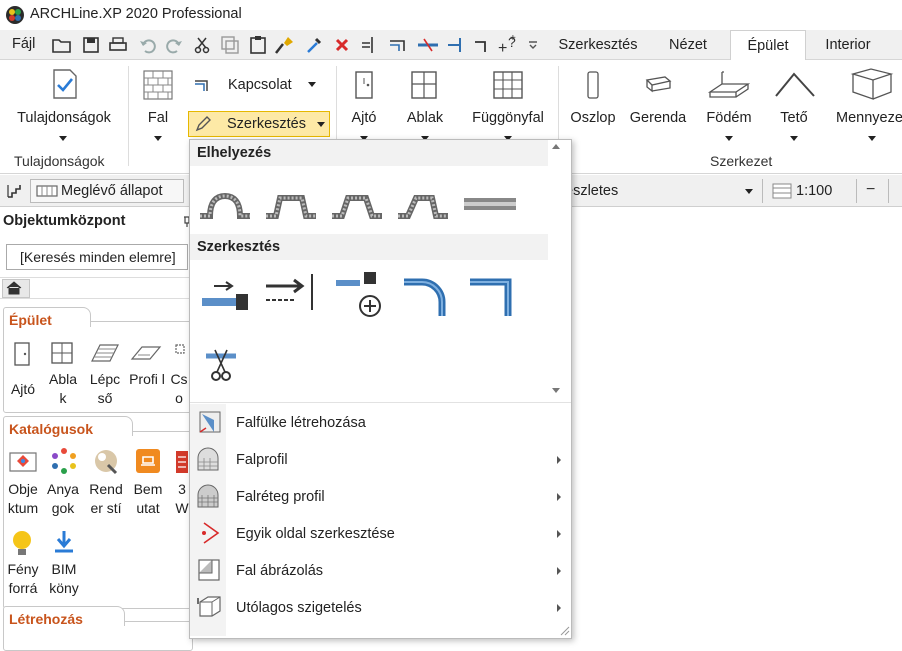 This screenshot has width=902, height=651. What do you see at coordinates (118, 45) in the screenshot?
I see `print-icon` at bounding box center [118, 45].